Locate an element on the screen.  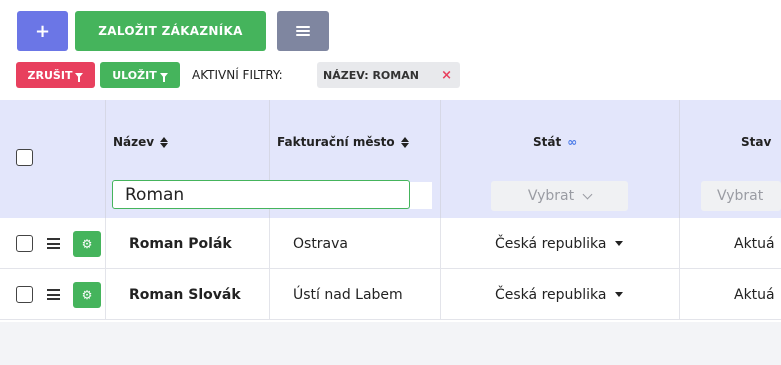
status-filter-select: Vybrat is located at coordinates (741, 196).